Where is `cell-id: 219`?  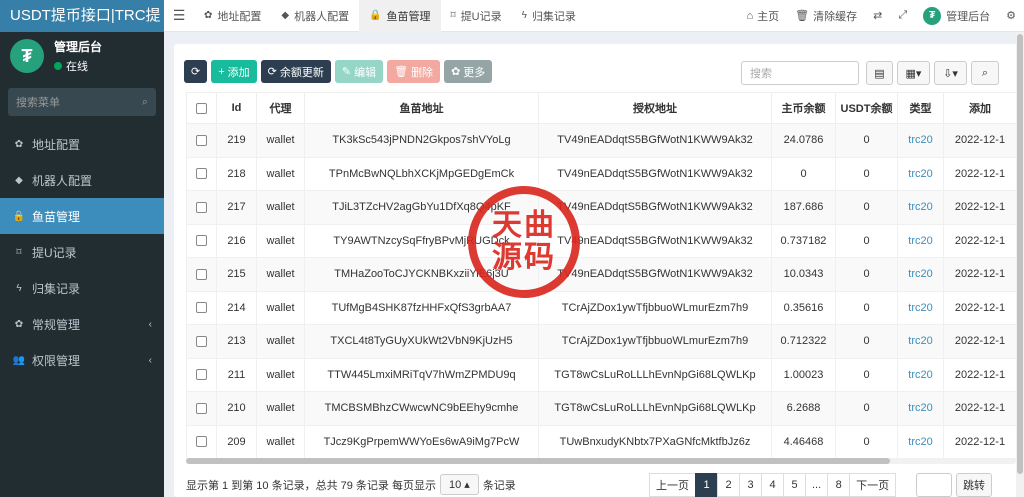 cell-id: 219 is located at coordinates (236, 140).